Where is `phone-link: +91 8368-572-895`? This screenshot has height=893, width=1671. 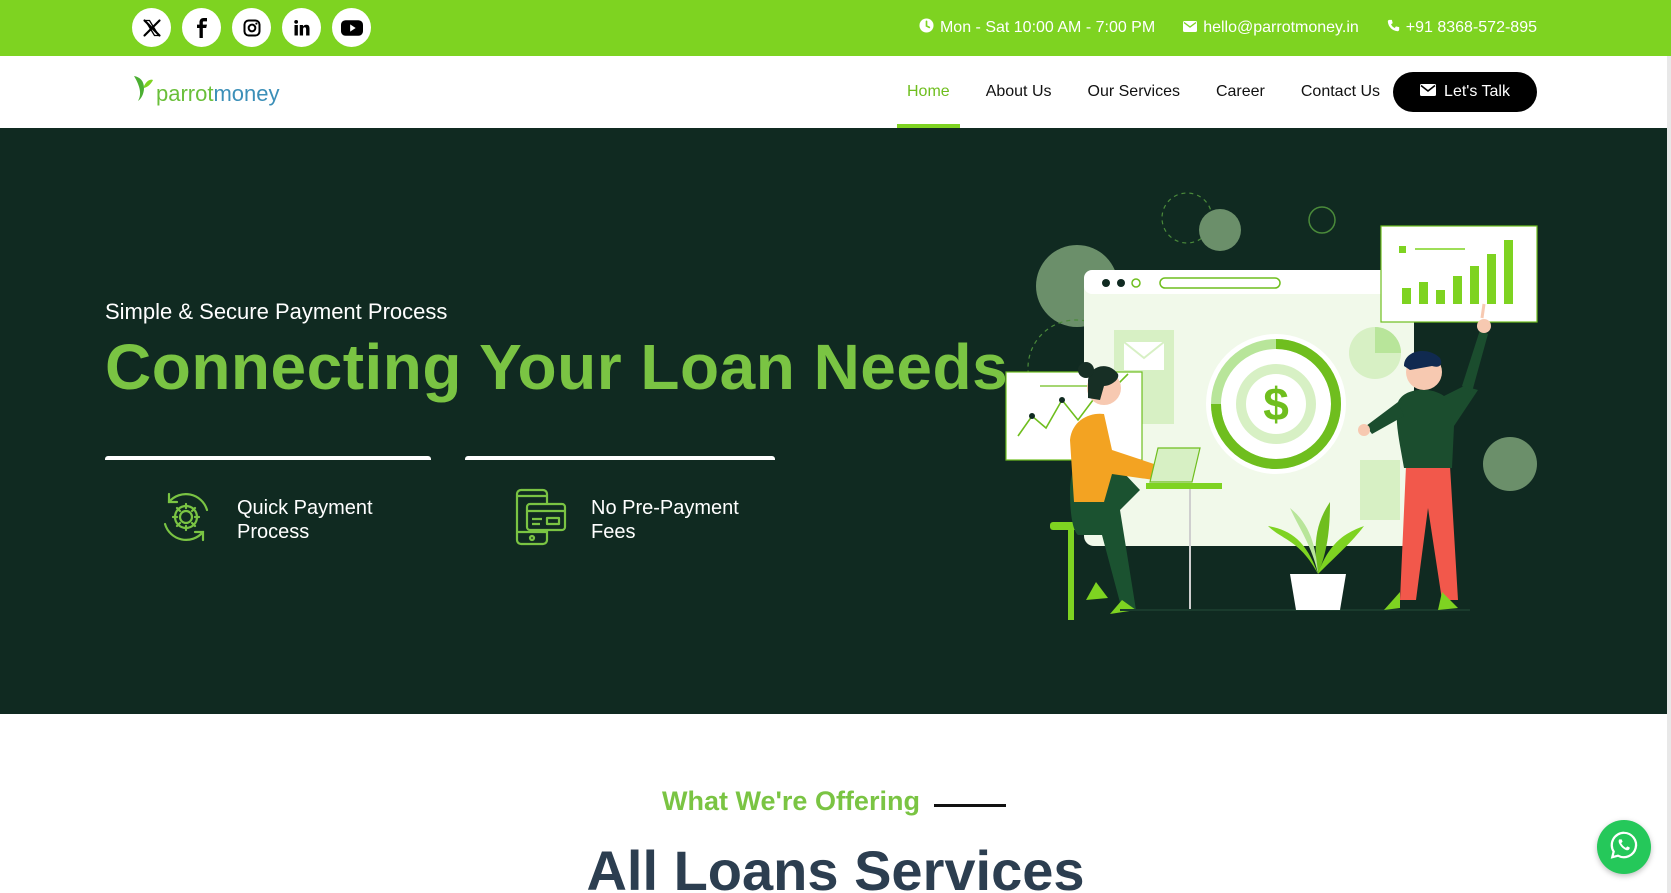
phone-link: +91 8368-572-895 is located at coordinates (1462, 28).